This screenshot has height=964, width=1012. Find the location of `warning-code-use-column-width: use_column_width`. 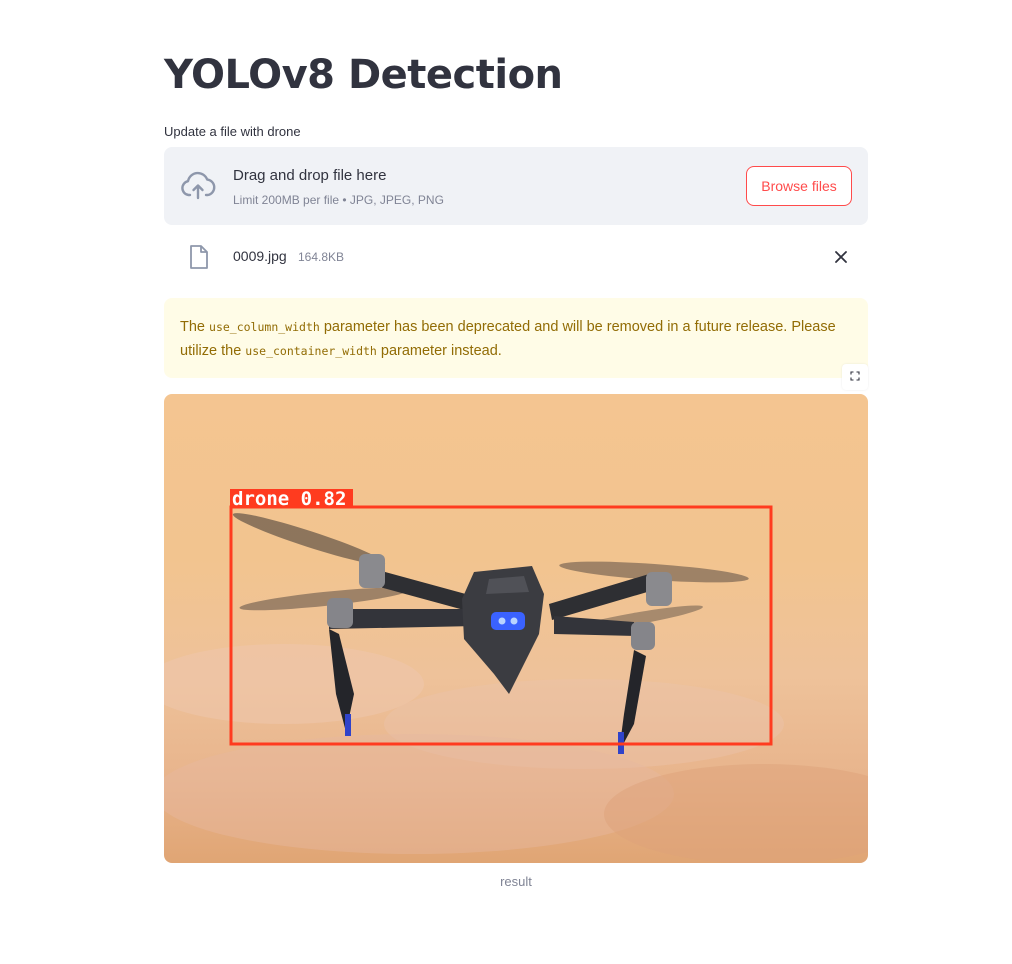

warning-code-use-column-width: use_column_width is located at coordinates (264, 327).